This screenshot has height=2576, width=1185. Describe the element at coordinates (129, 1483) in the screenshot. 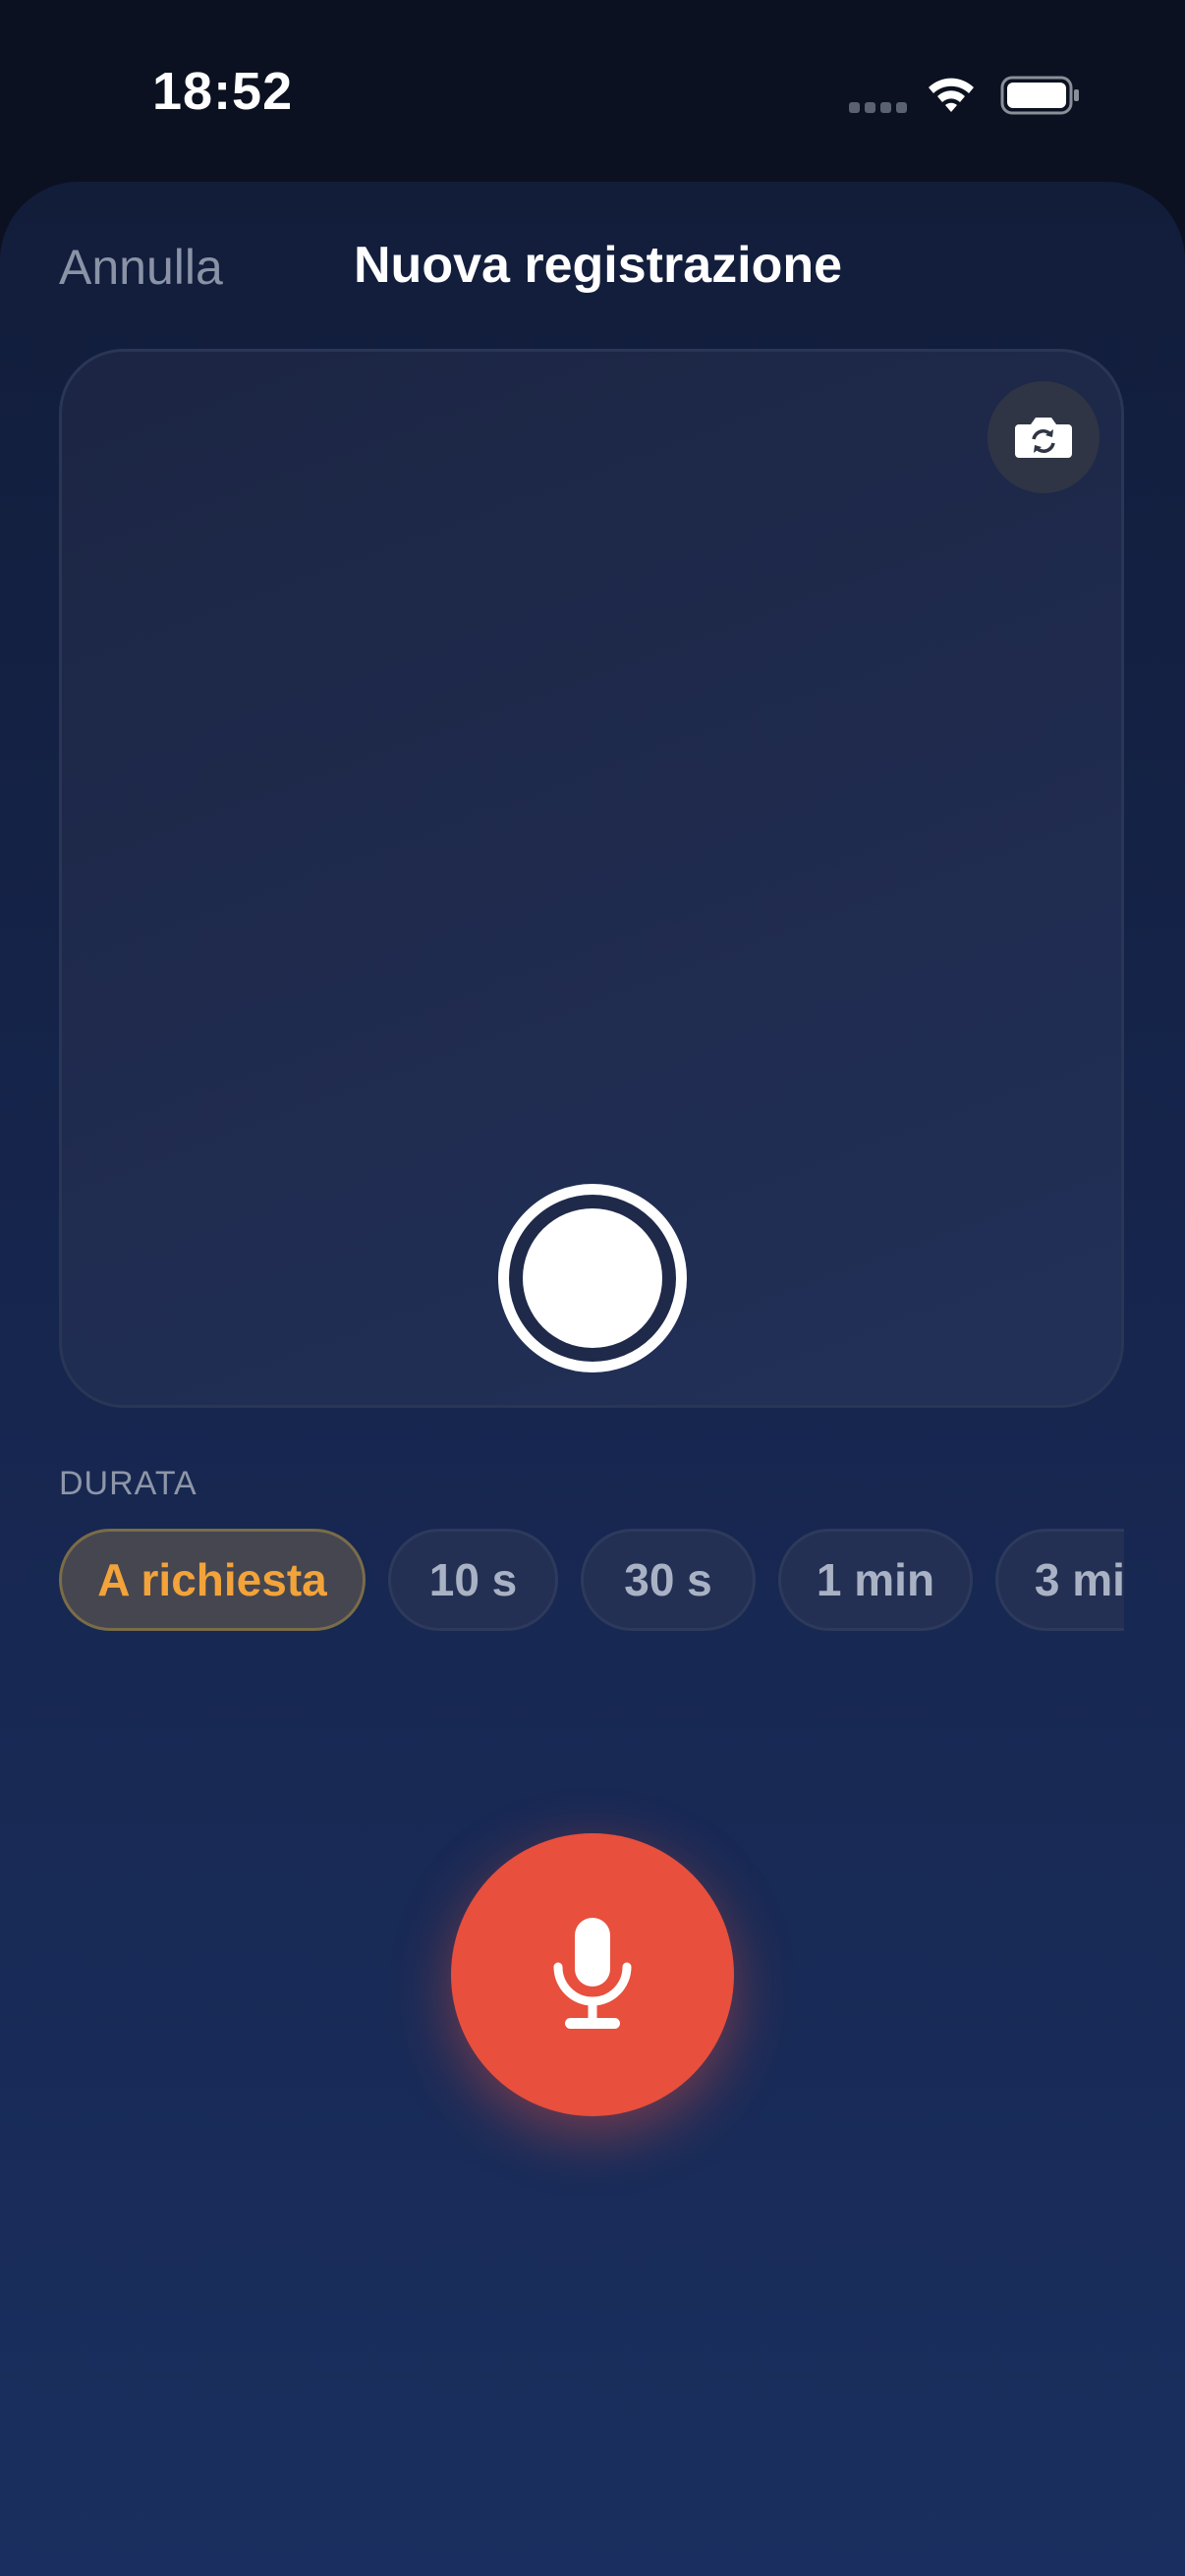

I see `duration-label: DURATA` at that location.